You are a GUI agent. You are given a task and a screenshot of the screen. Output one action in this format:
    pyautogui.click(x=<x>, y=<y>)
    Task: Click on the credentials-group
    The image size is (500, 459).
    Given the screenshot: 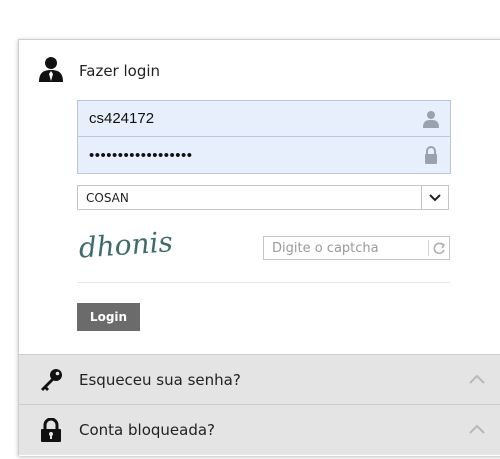 What is the action you would take?
    pyautogui.click(x=264, y=137)
    